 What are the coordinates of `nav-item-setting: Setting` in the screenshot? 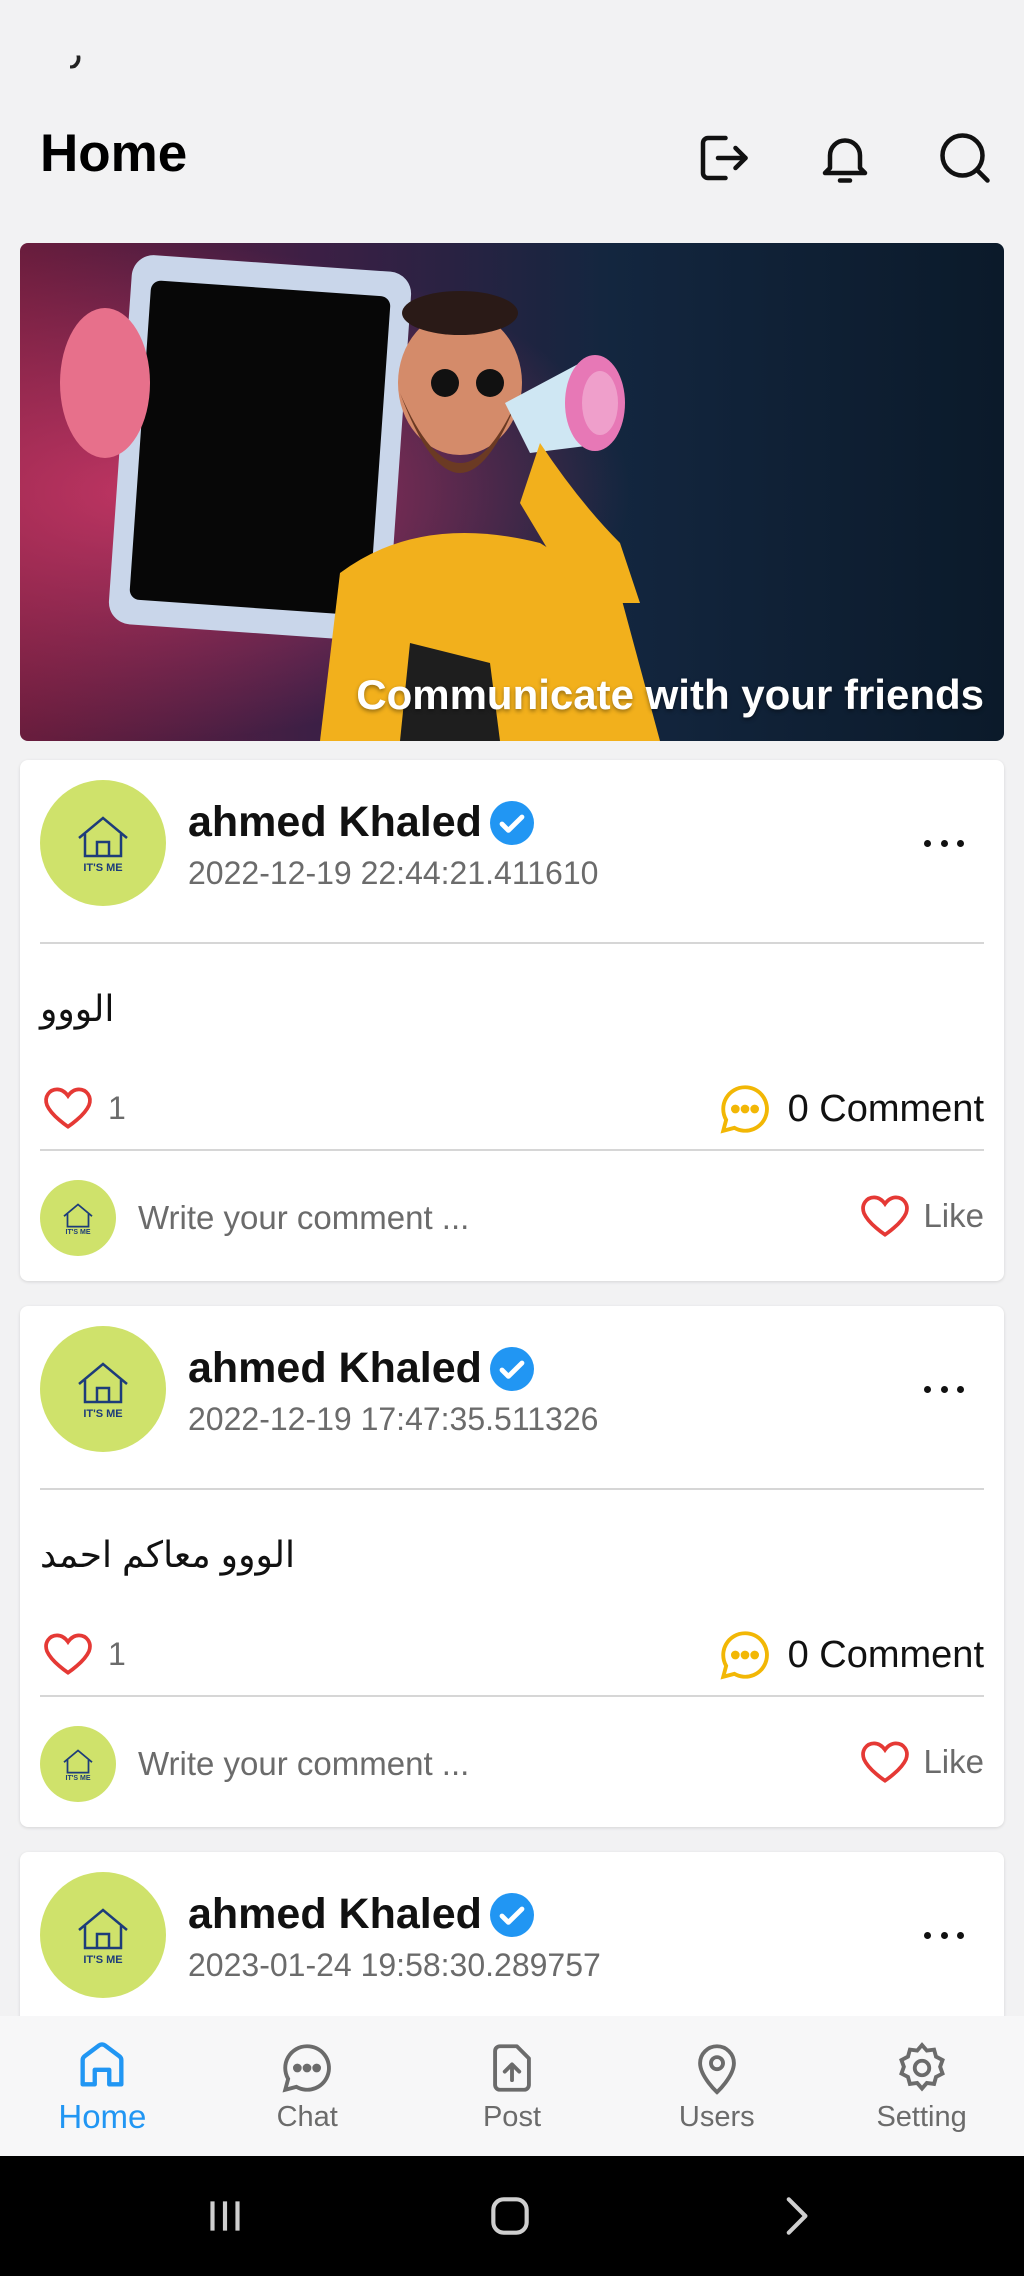 It's located at (921, 2086).